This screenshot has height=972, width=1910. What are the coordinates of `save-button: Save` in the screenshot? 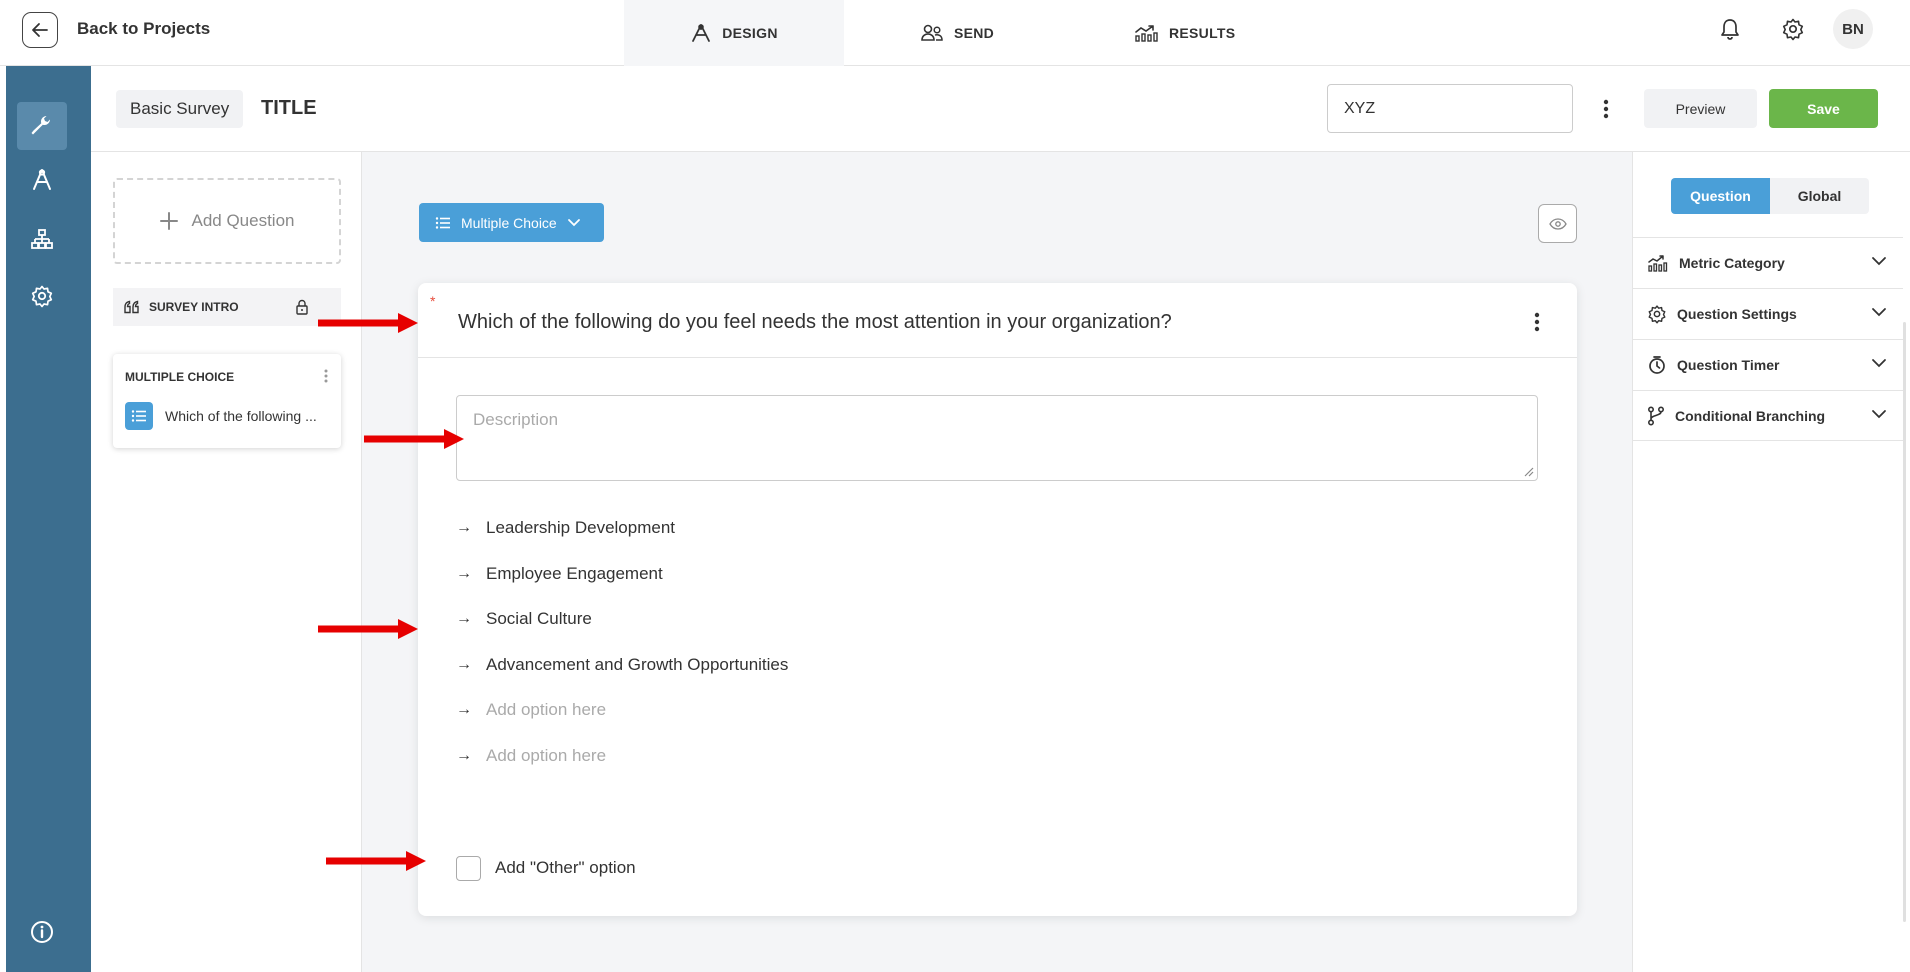 It's located at (1823, 108).